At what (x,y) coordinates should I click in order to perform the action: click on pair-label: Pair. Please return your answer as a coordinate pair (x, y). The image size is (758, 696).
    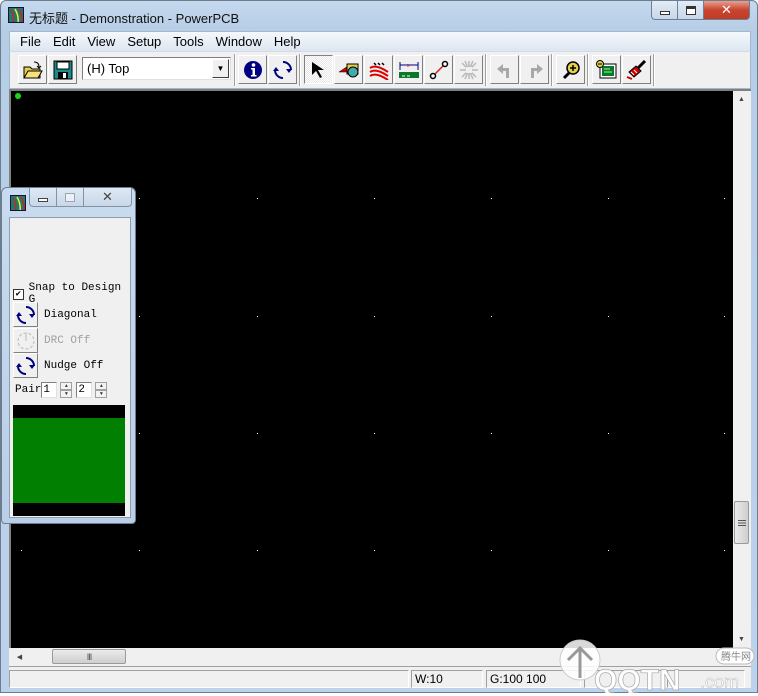
    Looking at the image, I should click on (28, 390).